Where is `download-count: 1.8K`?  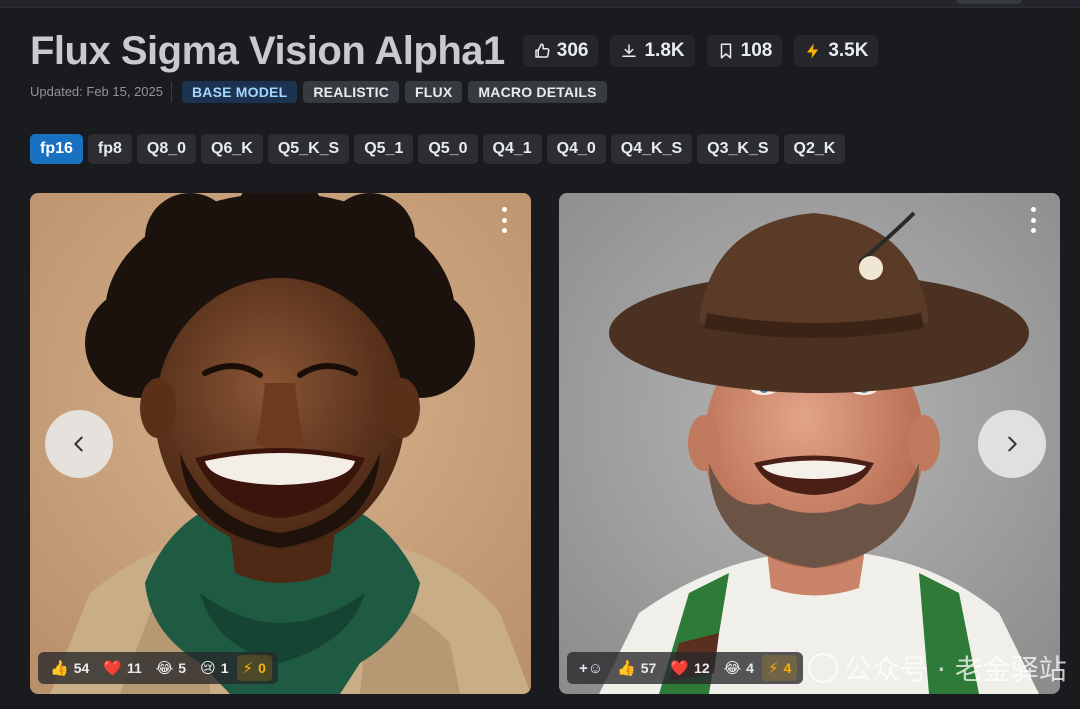 download-count: 1.8K is located at coordinates (664, 50).